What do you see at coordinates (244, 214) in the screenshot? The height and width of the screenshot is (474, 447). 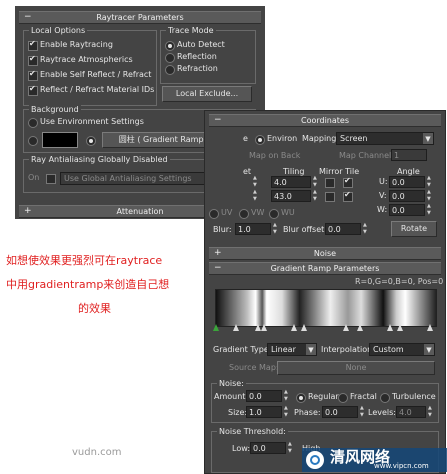 I see `vw-radio` at bounding box center [244, 214].